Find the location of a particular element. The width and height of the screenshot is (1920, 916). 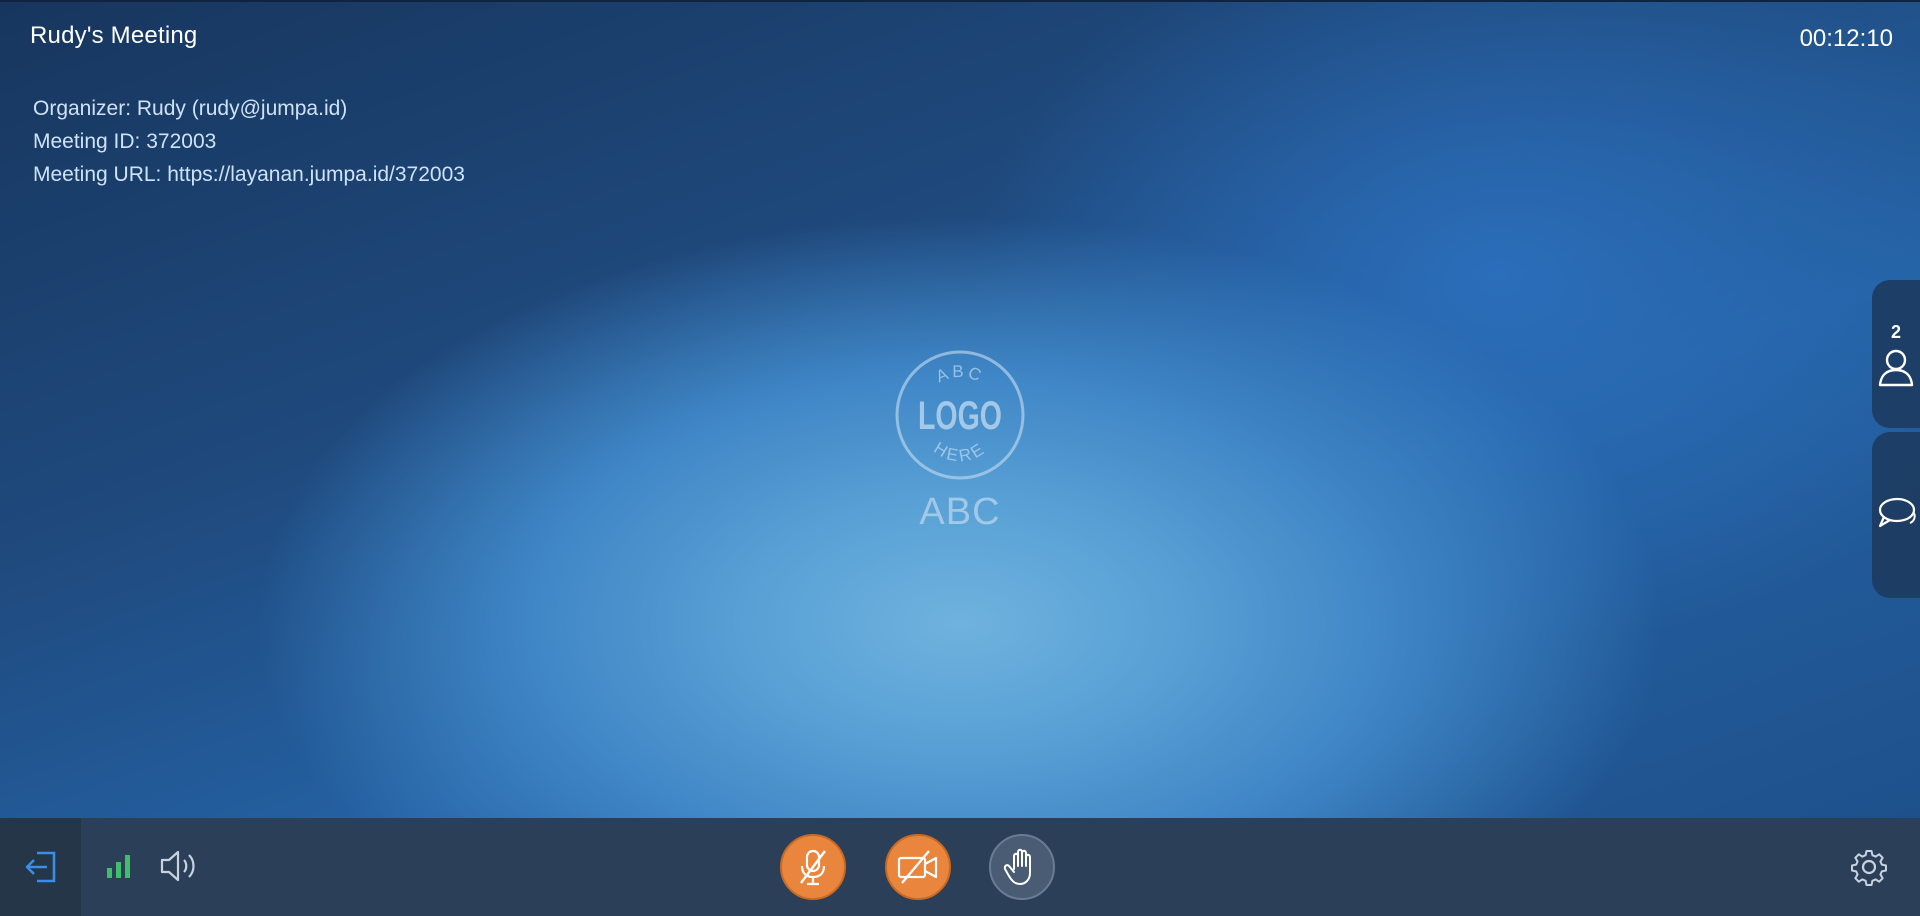

logo-badge-icon: ABC LOGO HERE is located at coordinates (960, 415).